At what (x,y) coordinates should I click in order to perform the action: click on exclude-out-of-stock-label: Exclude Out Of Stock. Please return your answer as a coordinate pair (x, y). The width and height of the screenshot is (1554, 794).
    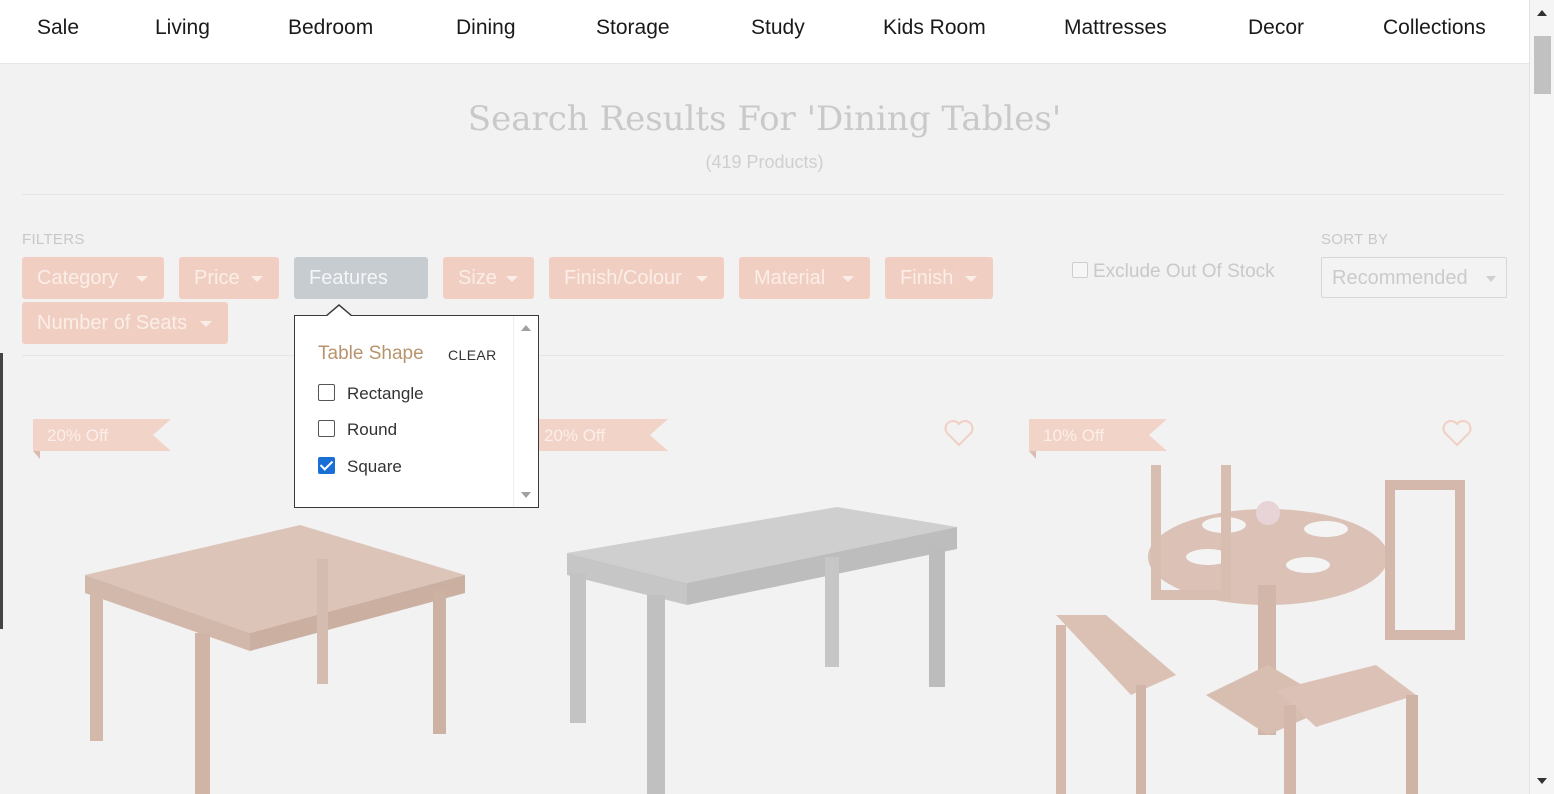
    Looking at the image, I should click on (1184, 271).